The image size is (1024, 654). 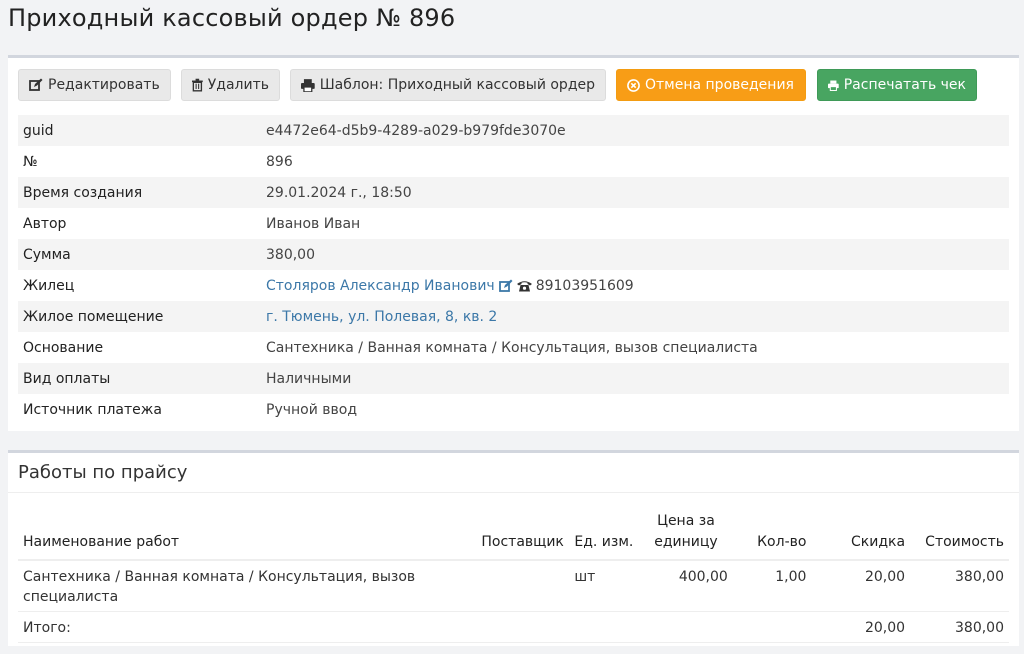 I want to click on template-button: Шаблон: Приходный кассовый ордер, so click(x=448, y=85).